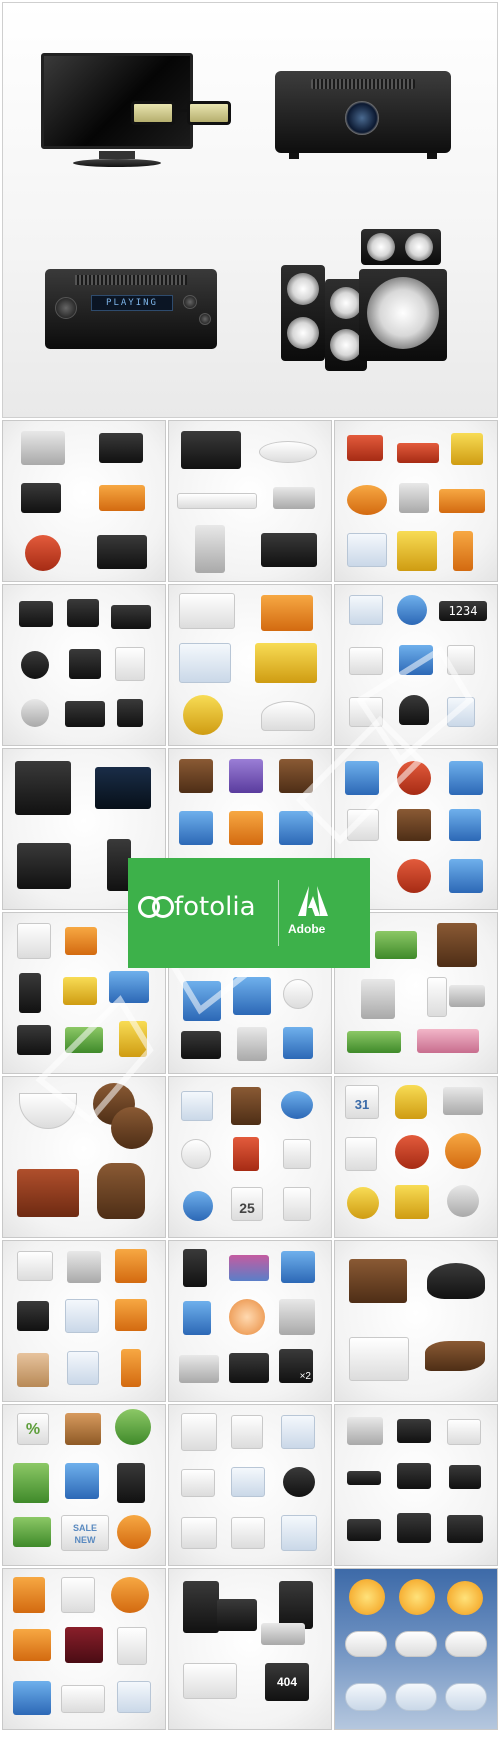 This screenshot has width=500, height=1743. Describe the element at coordinates (30, 993) in the screenshot. I see `pda-icon` at that location.